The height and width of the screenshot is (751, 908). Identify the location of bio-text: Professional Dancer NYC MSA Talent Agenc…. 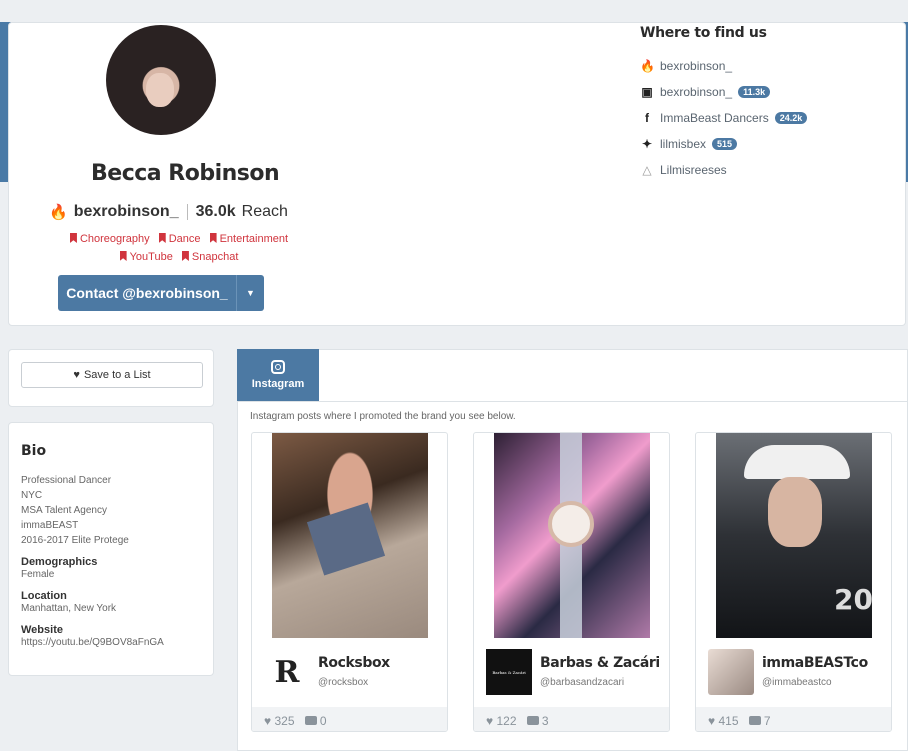
(111, 510).